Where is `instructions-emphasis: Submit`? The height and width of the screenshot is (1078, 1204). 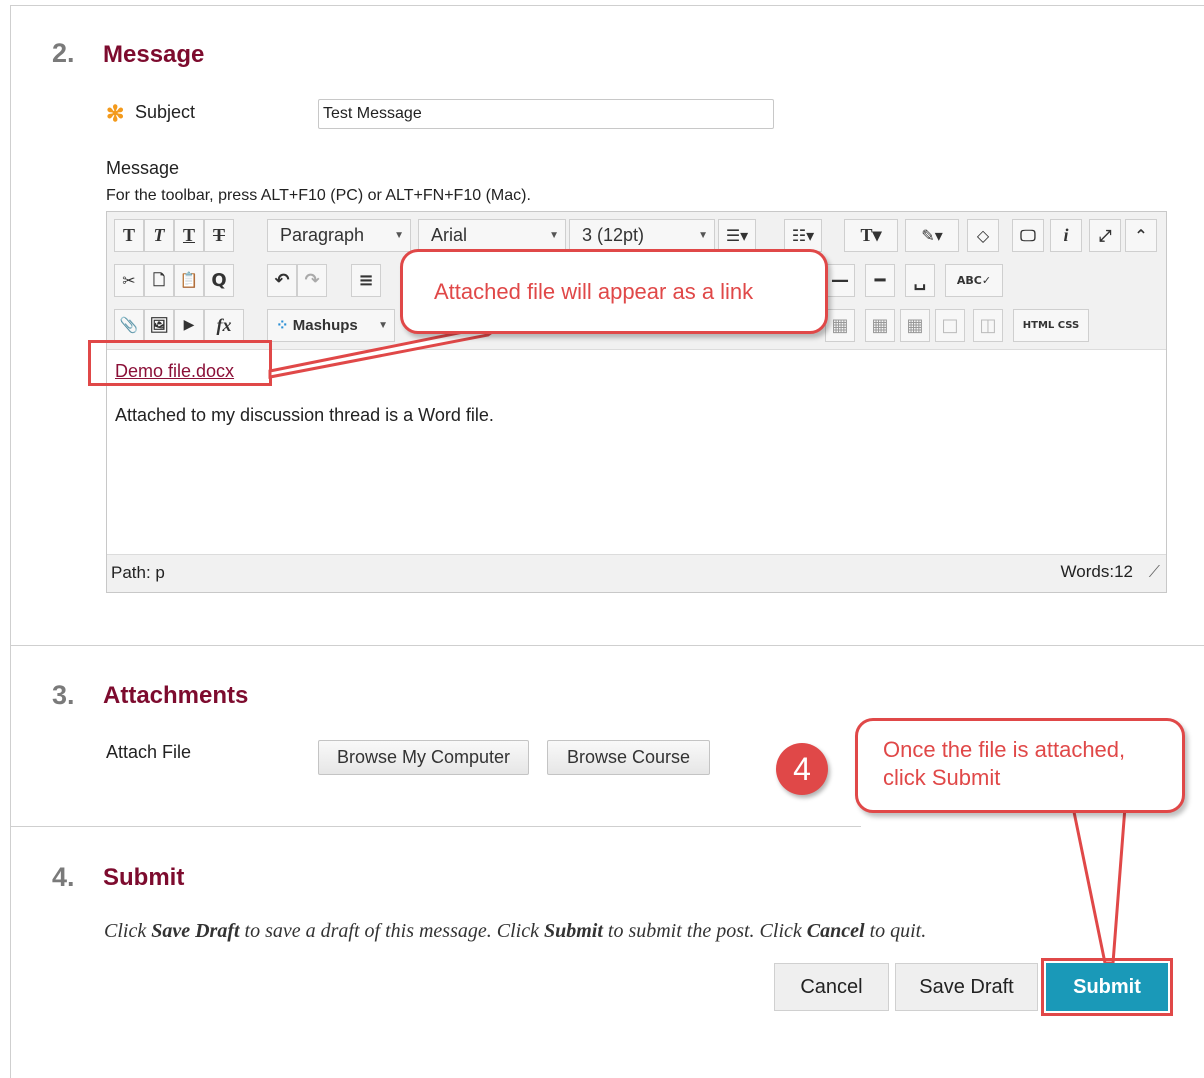 instructions-emphasis: Submit is located at coordinates (573, 931).